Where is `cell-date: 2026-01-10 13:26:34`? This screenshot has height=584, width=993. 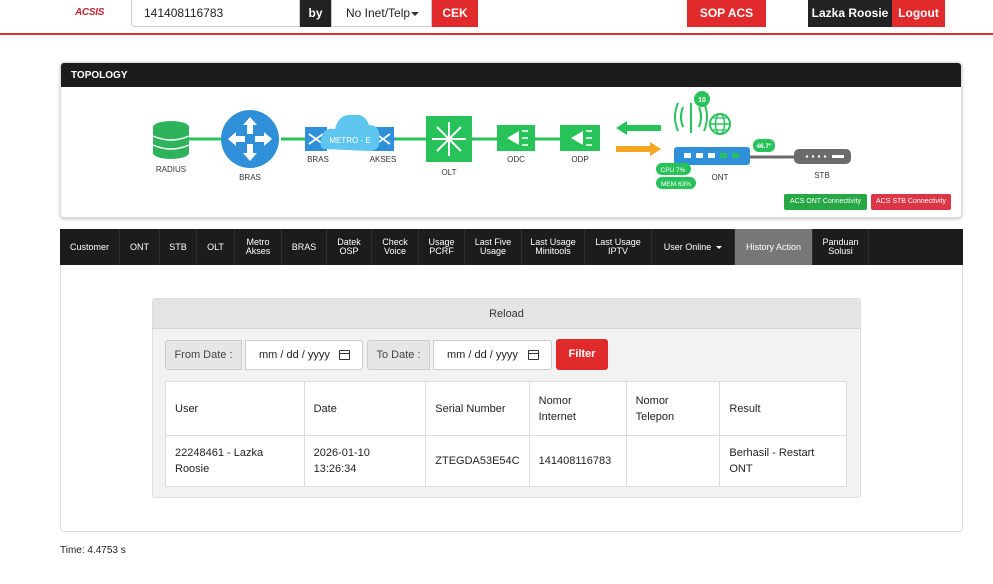 cell-date: 2026-01-10 13:26:34 is located at coordinates (365, 461).